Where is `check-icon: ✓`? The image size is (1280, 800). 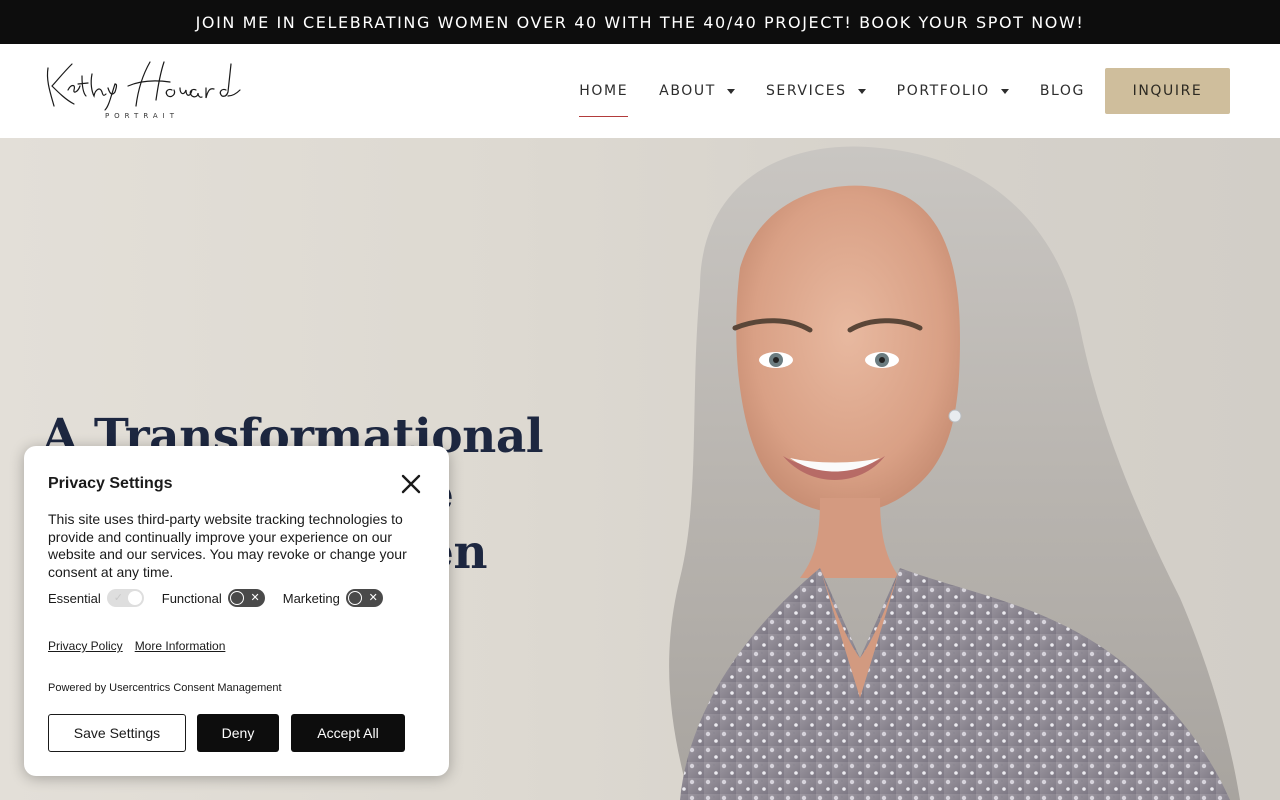
check-icon: ✓ is located at coordinates (118, 598).